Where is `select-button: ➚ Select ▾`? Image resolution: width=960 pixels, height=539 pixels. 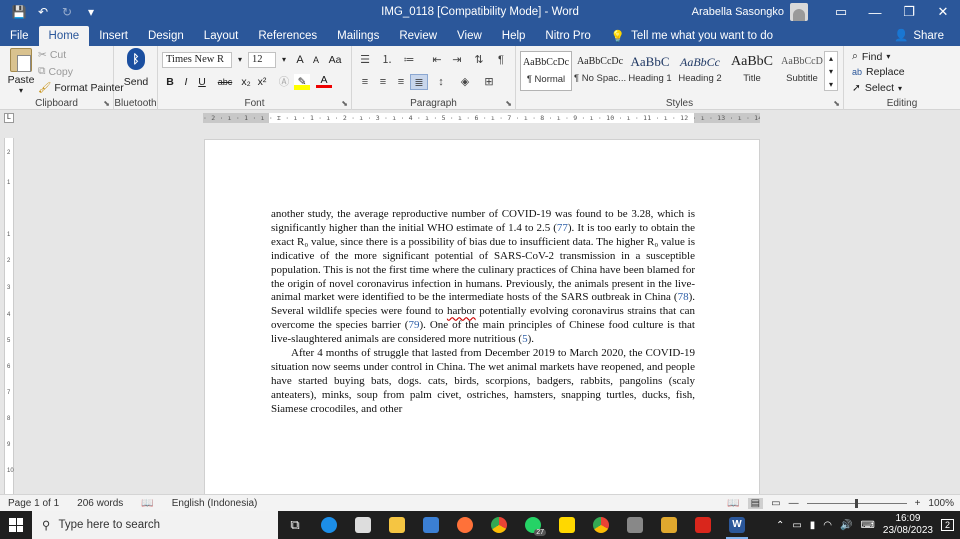
select-button: ➚ Select ▾ is located at coordinates (877, 88).